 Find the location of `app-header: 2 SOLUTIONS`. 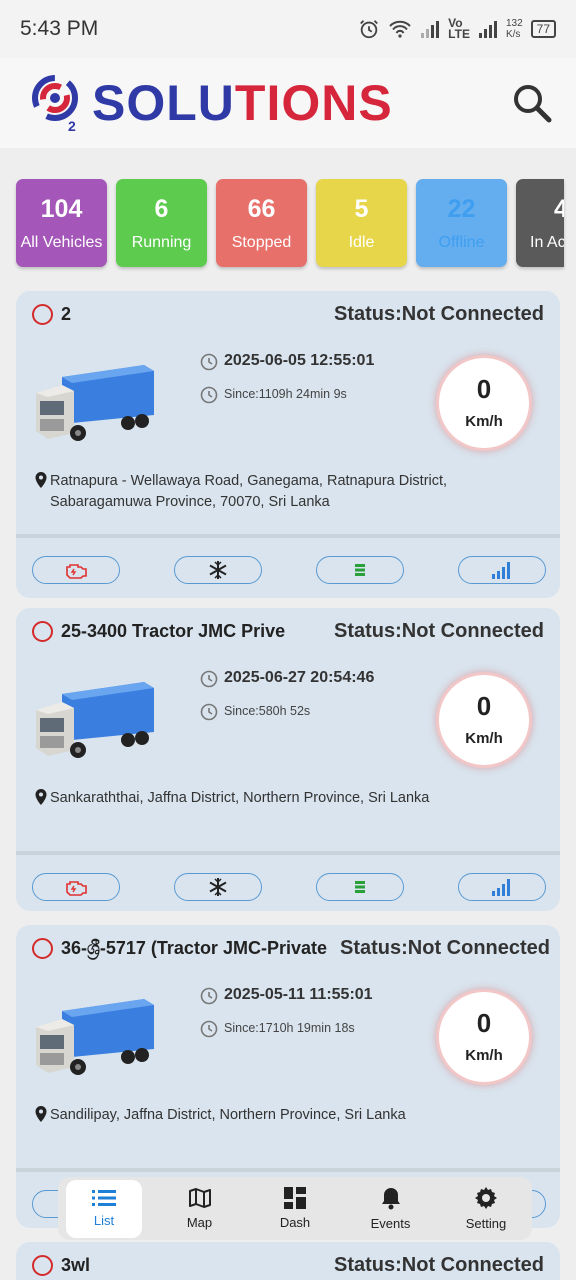

app-header: 2 SOLUTIONS is located at coordinates (288, 103).